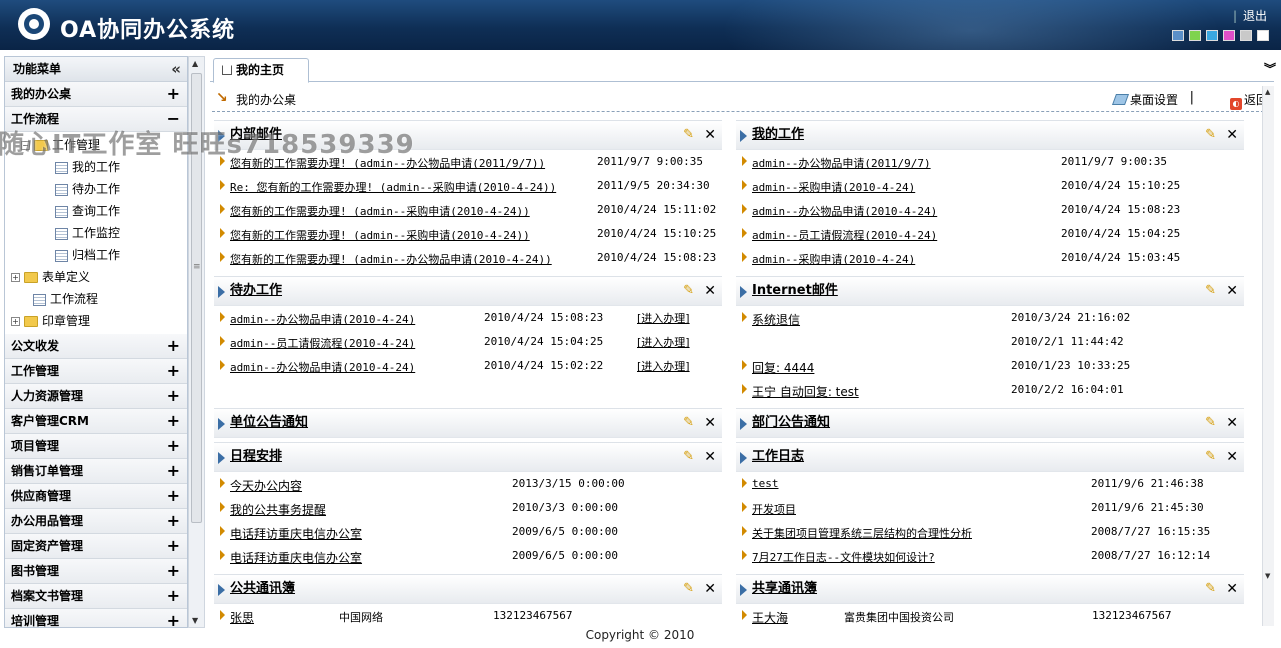 The height and width of the screenshot is (648, 1281). Describe the element at coordinates (96, 211) in the screenshot. I see `tree-node-leaf: 查询工作` at that location.